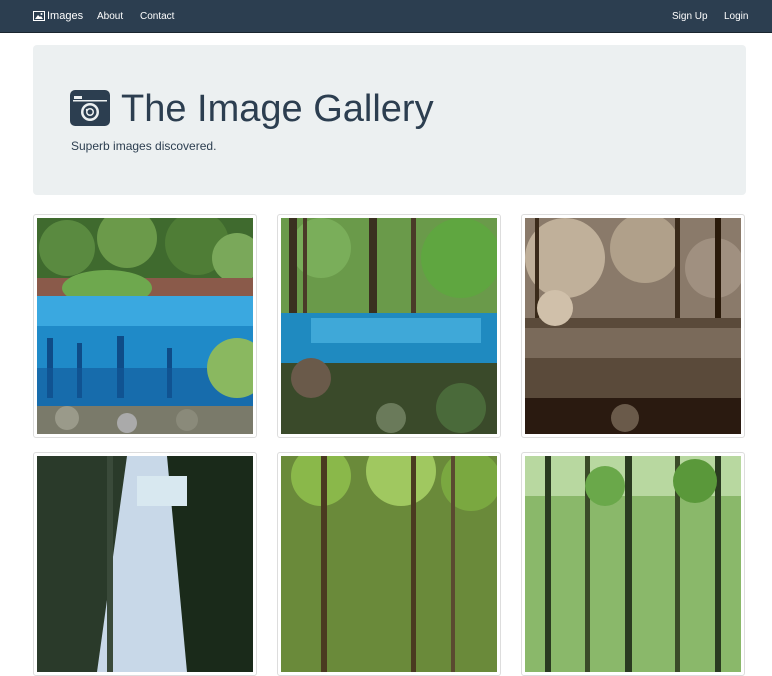  What do you see at coordinates (144, 146) in the screenshot?
I see `page-subtitle: Superb images discovered.` at bounding box center [144, 146].